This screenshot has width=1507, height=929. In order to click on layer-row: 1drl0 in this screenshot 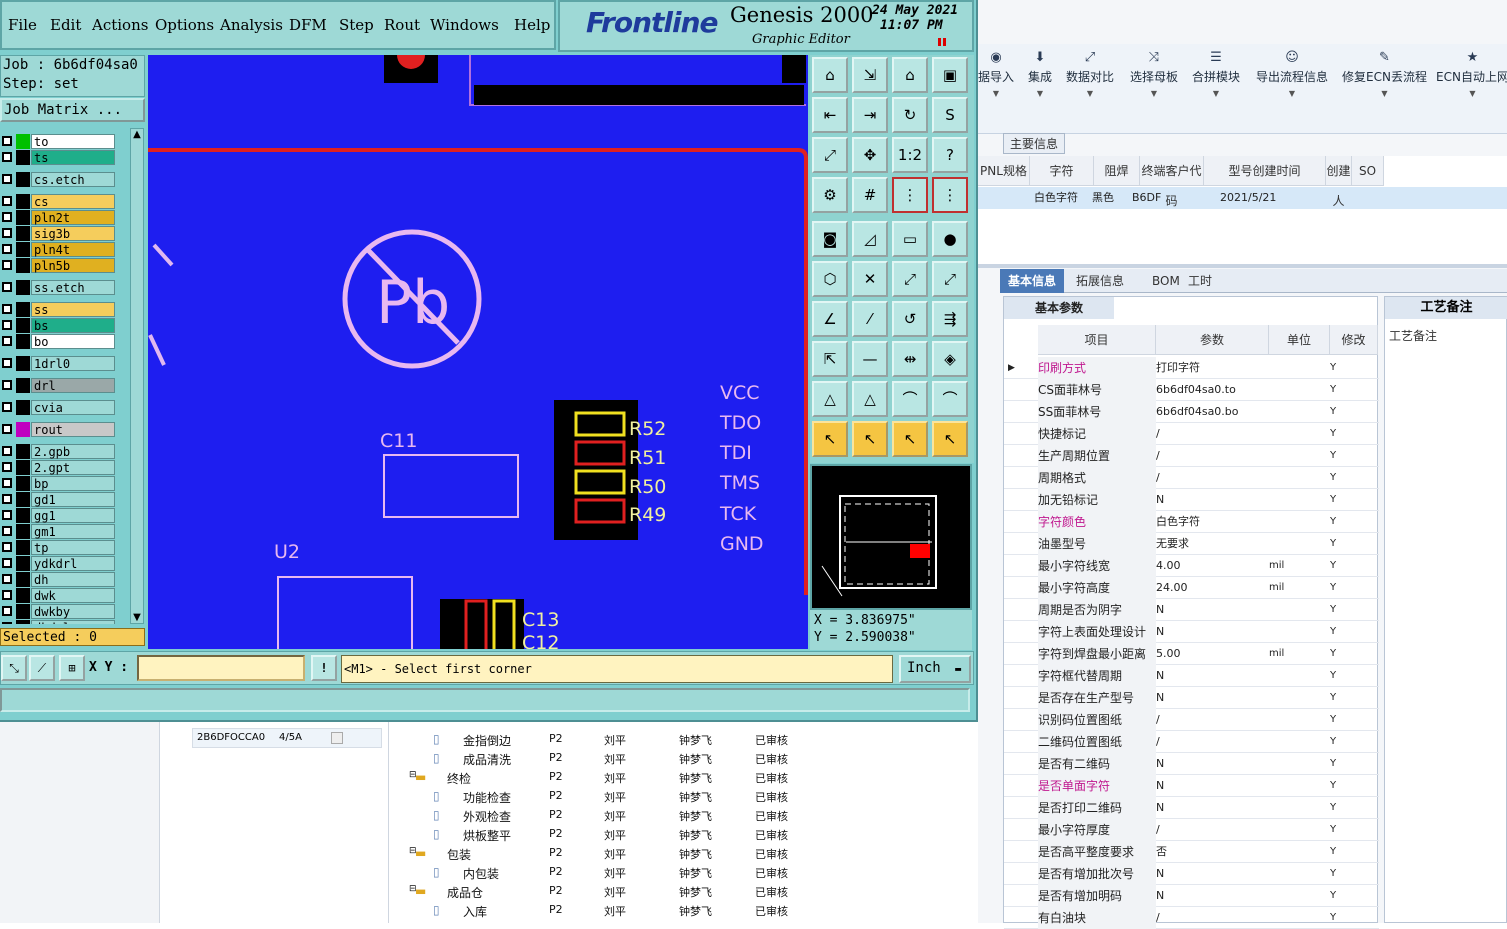, I will do `click(65, 363)`.